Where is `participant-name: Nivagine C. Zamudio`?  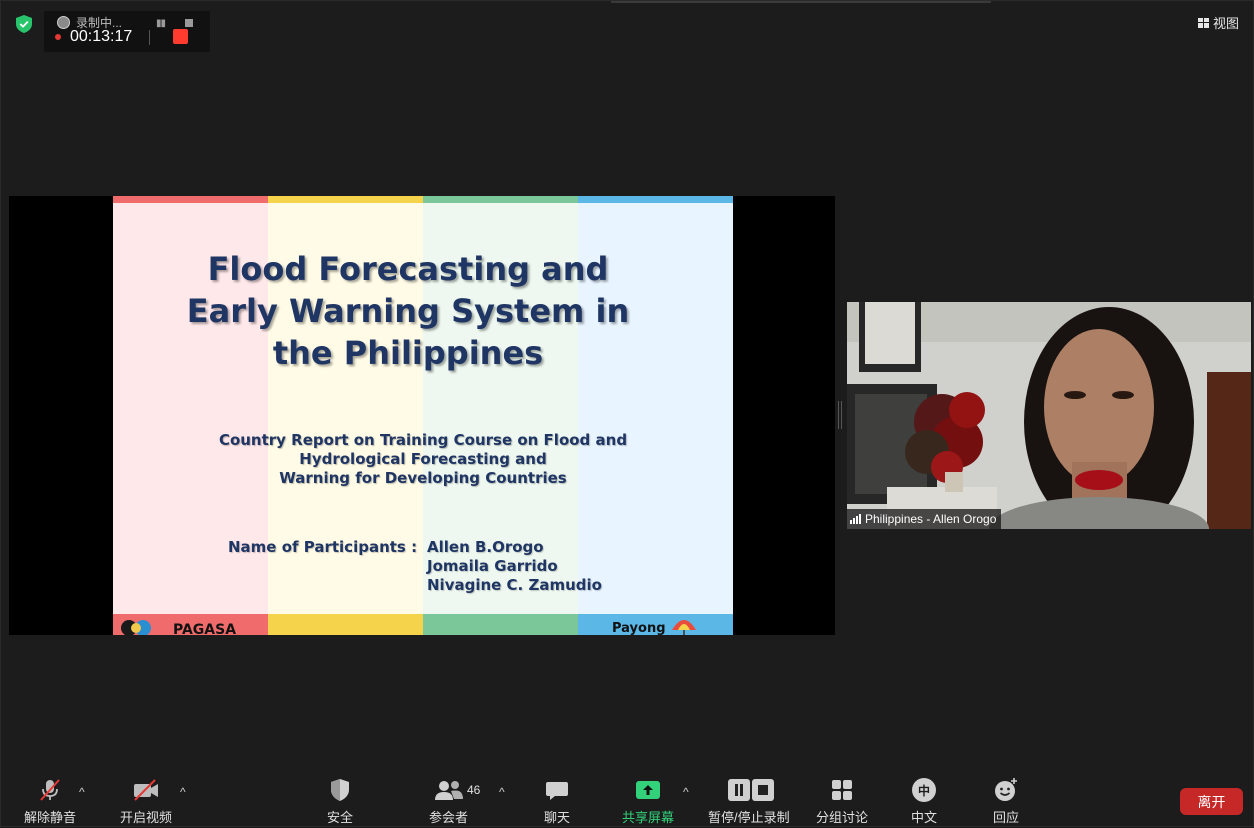 participant-name: Nivagine C. Zamudio is located at coordinates (514, 585).